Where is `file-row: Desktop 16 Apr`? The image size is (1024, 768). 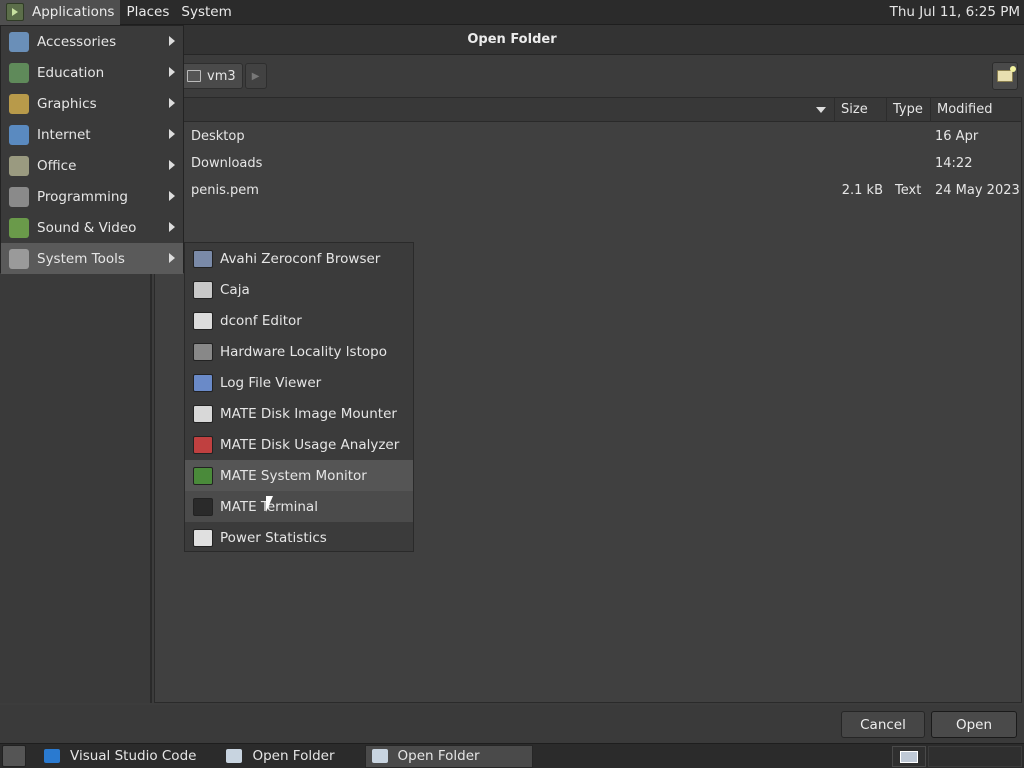
file-row: Desktop 16 Apr is located at coordinates (588, 136).